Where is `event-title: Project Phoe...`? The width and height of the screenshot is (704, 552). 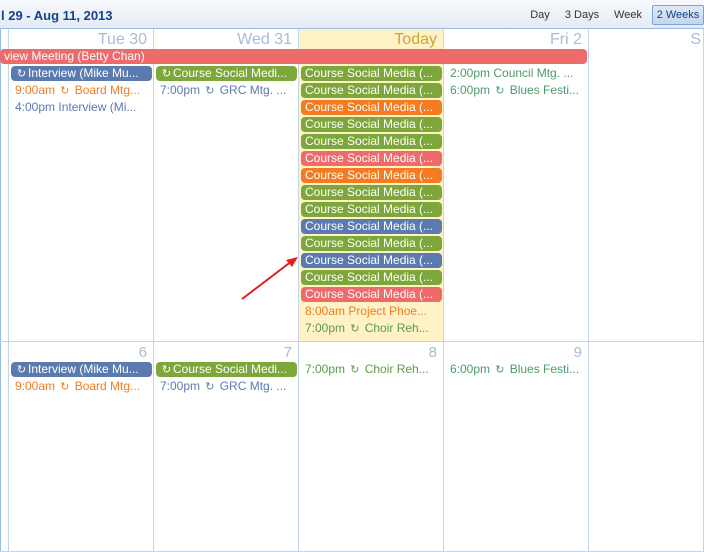
event-title: Project Phoe... is located at coordinates (388, 311).